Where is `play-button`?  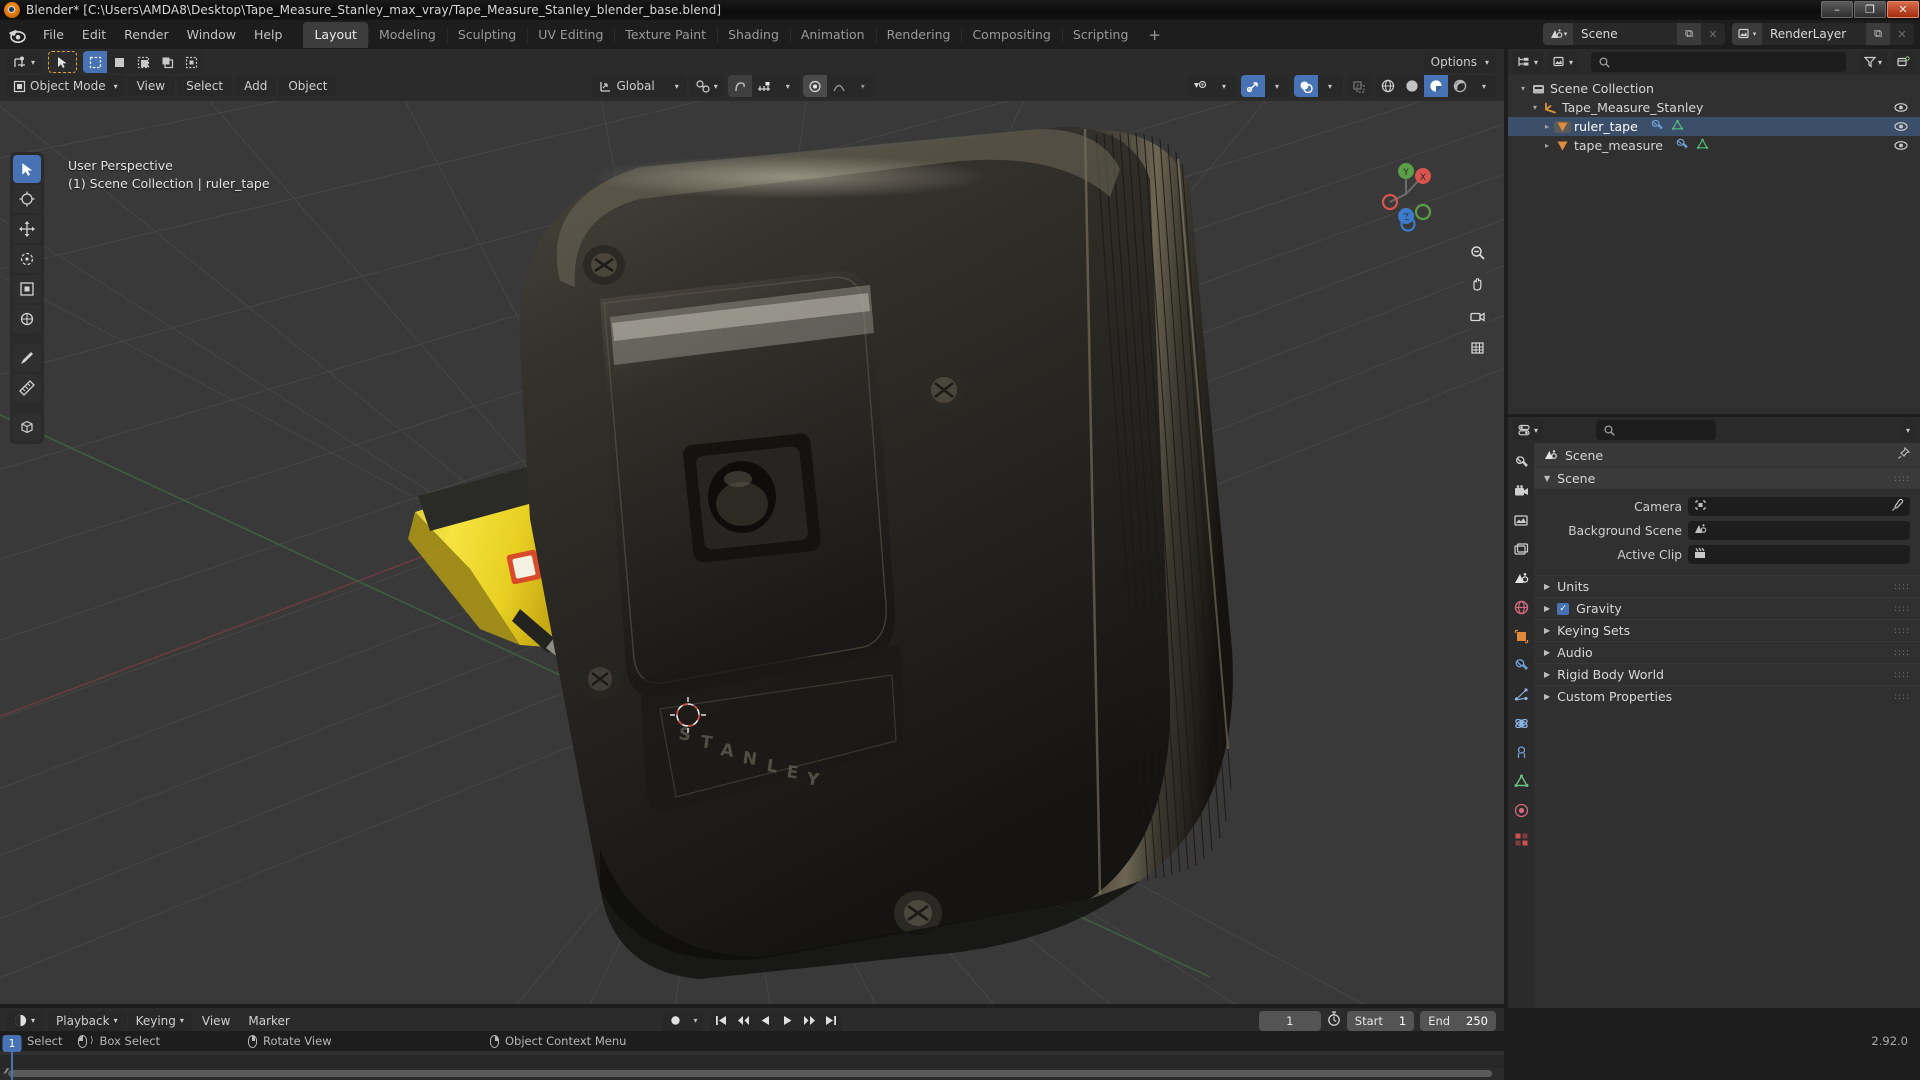 play-button is located at coordinates (787, 1021).